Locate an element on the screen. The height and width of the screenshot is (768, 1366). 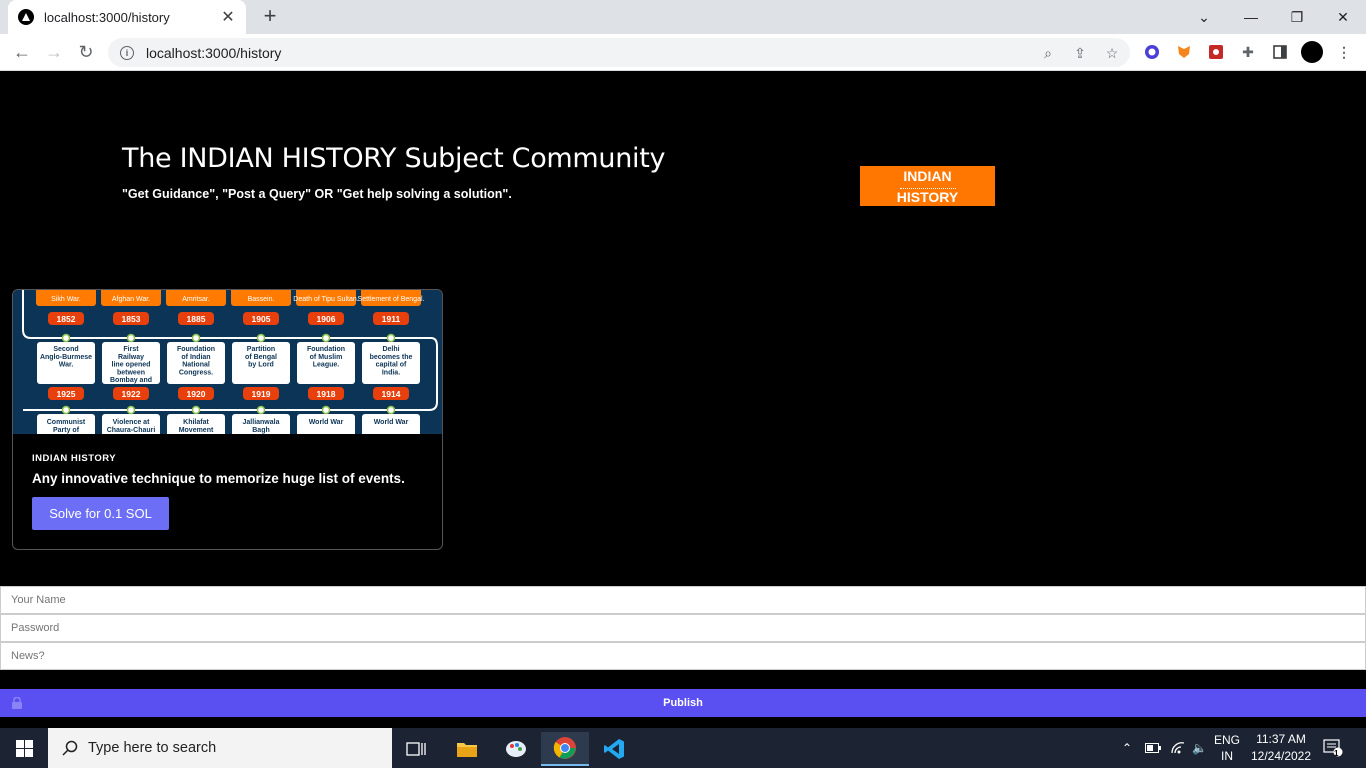
publish-label: Publish is located at coordinates (683, 703).